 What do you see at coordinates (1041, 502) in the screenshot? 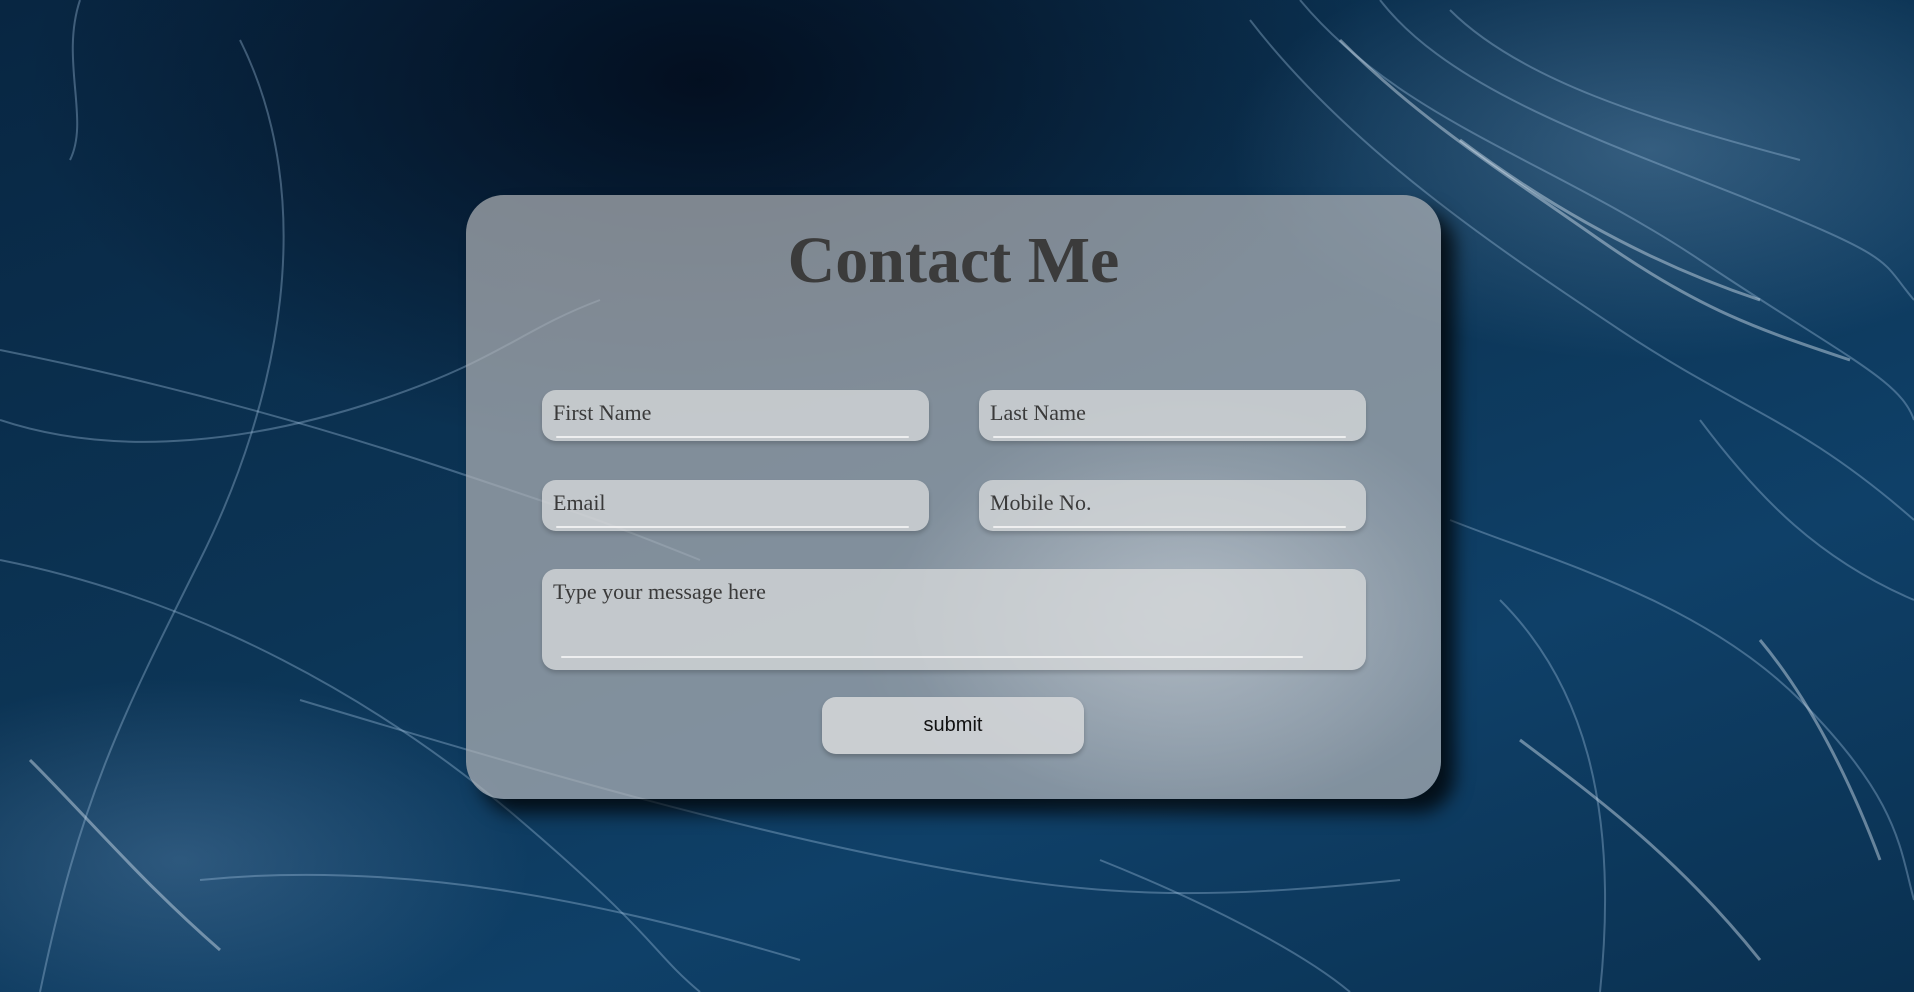
I see `mobile-placeholder: Mobile No.` at bounding box center [1041, 502].